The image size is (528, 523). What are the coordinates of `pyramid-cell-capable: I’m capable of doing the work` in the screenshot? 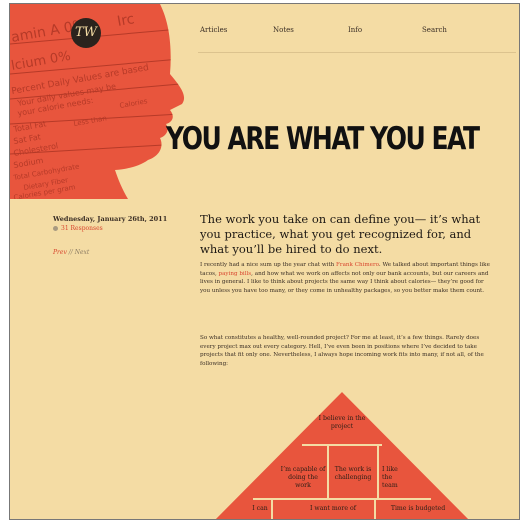 It's located at (303, 477).